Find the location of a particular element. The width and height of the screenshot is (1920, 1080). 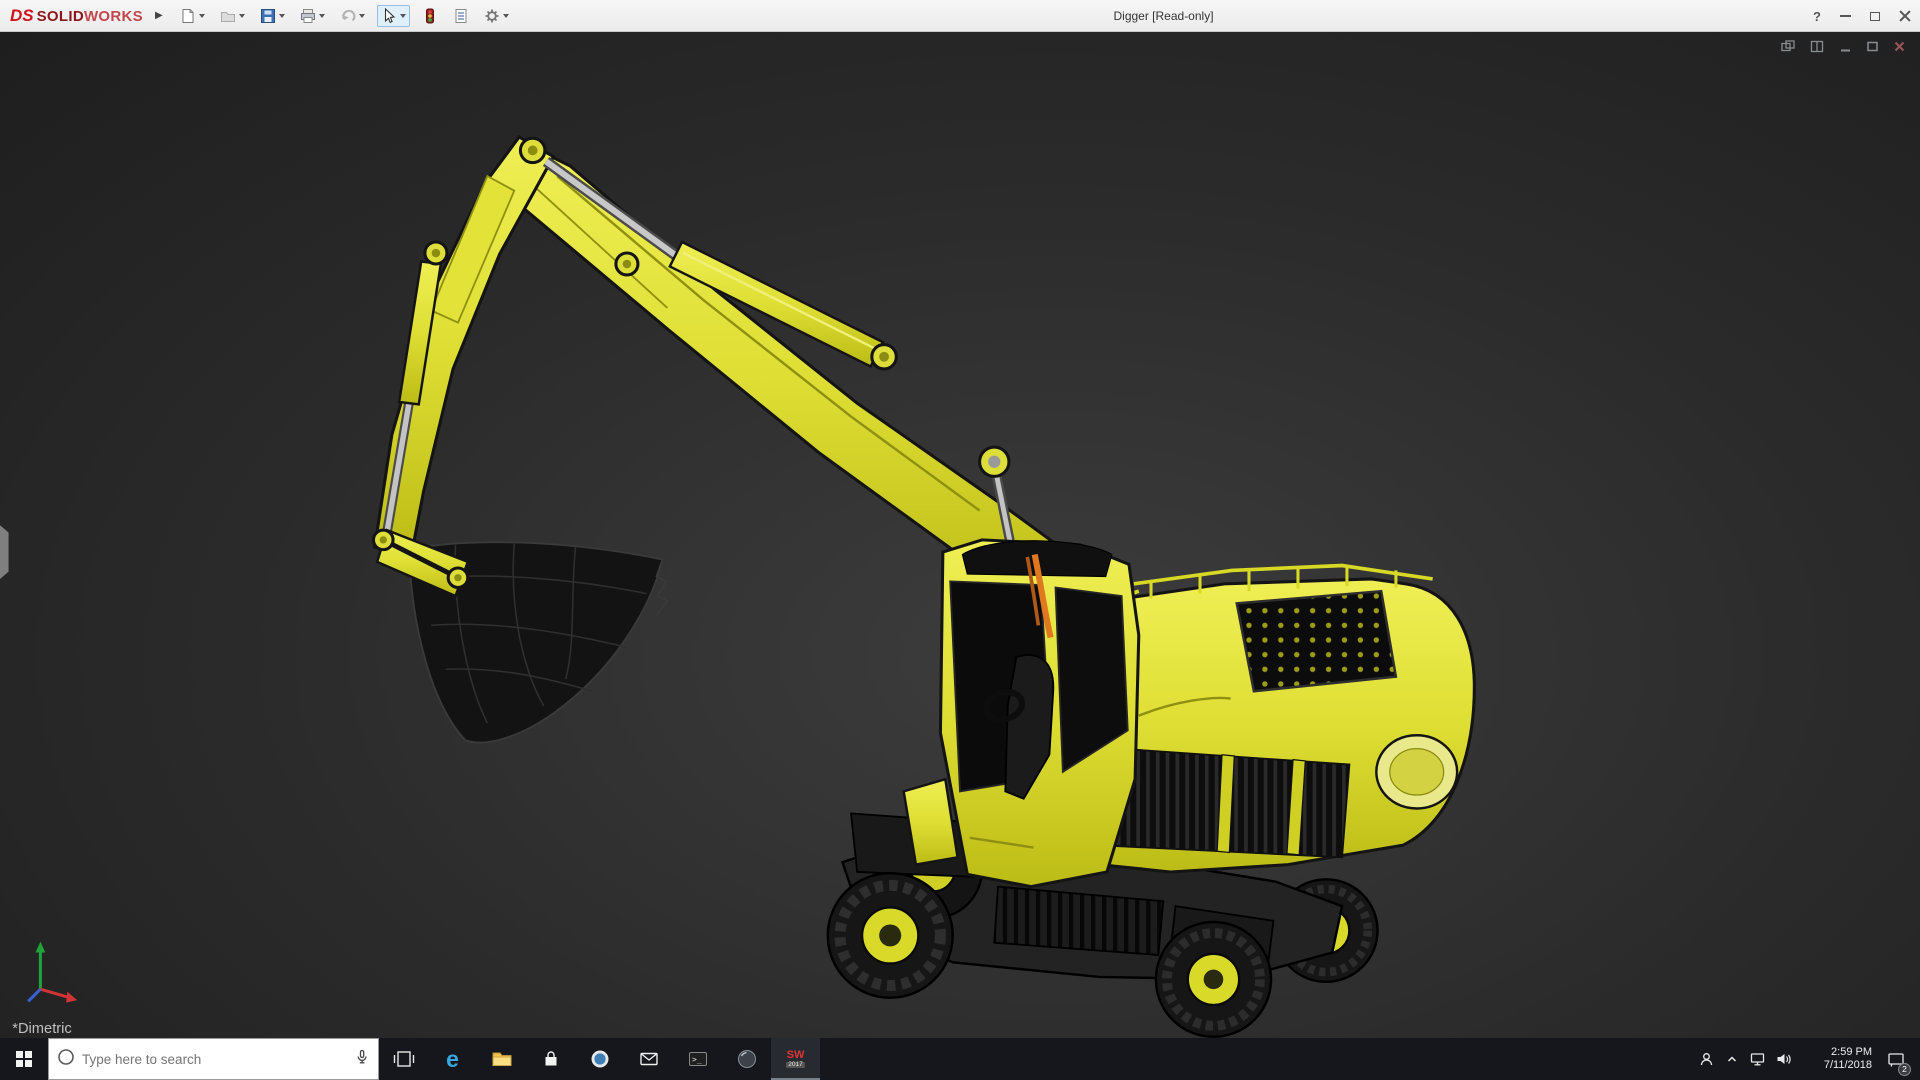

command-prompt-button: >_ is located at coordinates (697, 1059).